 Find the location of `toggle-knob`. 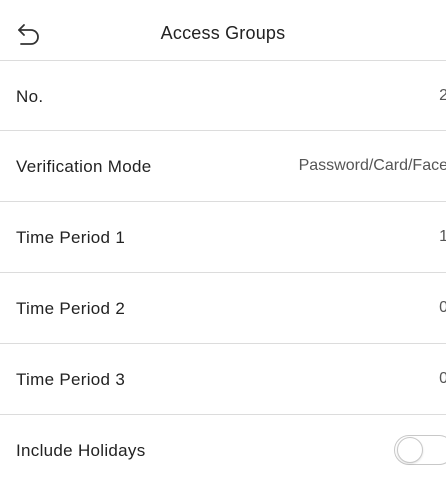

toggle-knob is located at coordinates (410, 450).